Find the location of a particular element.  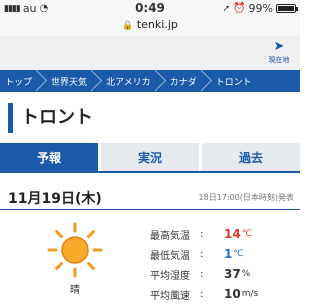

max-temp-value: 14 is located at coordinates (232, 234).